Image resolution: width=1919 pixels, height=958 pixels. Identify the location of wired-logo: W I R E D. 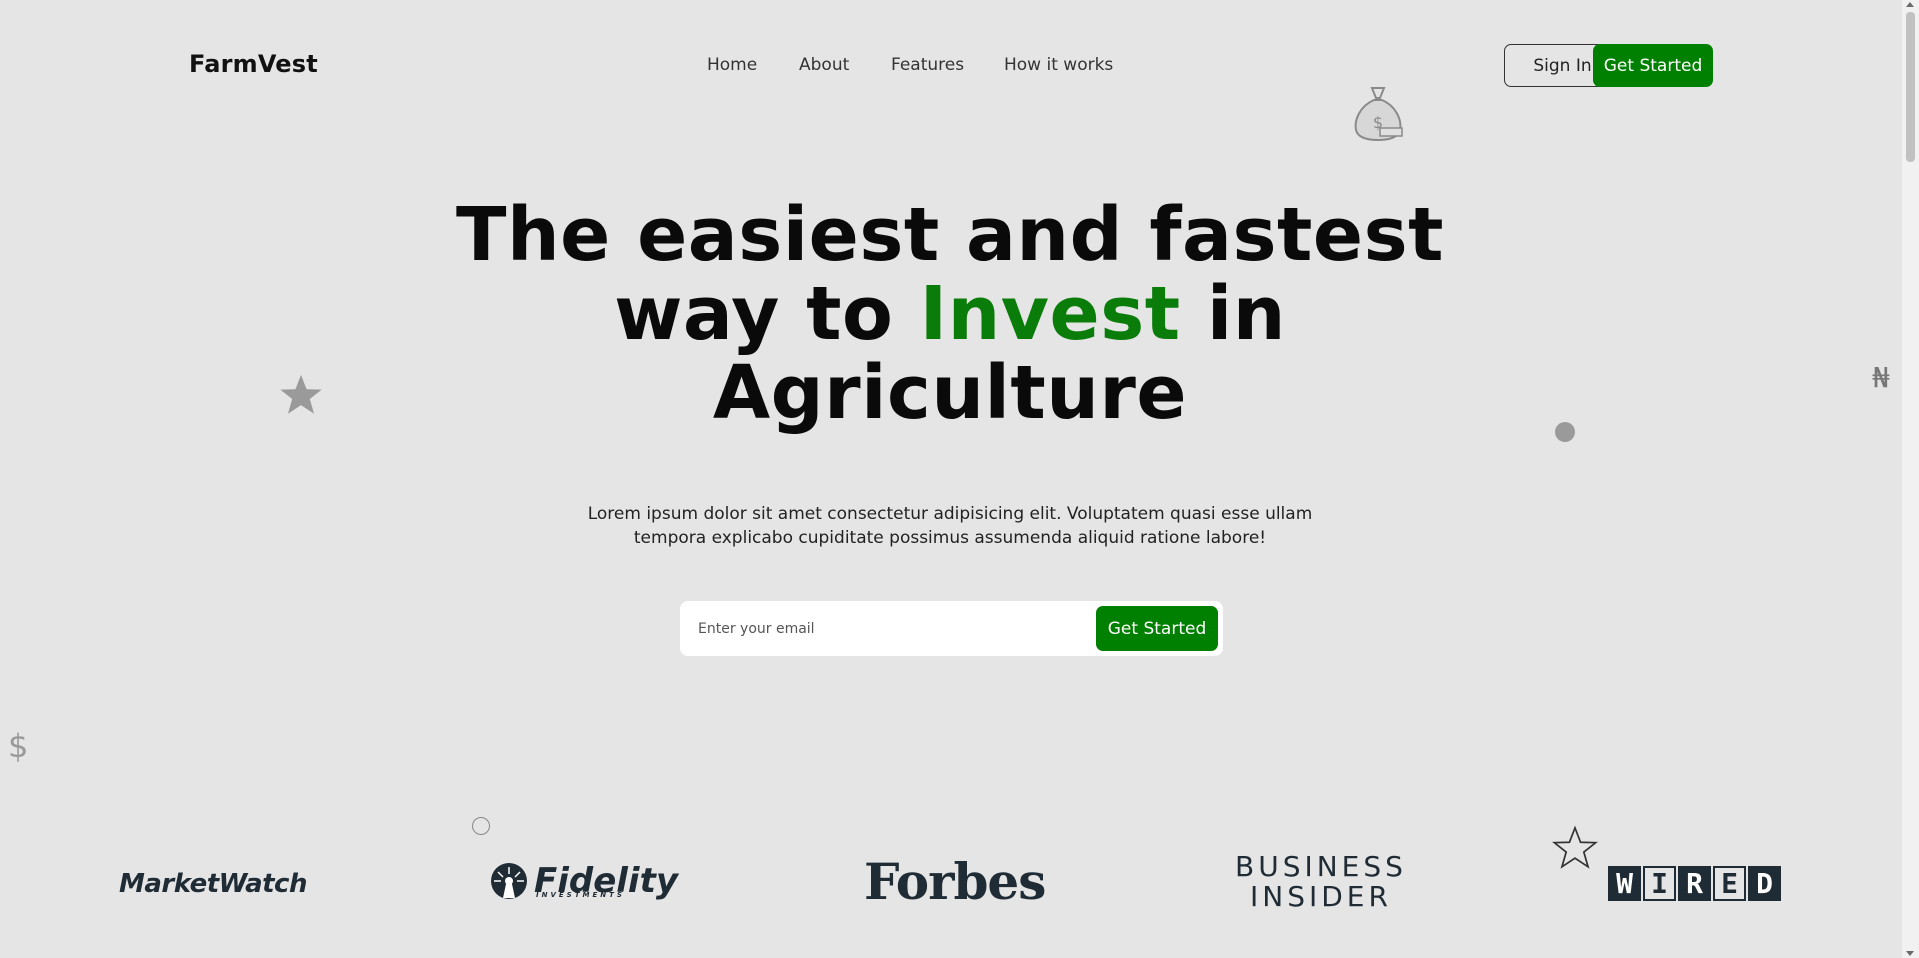
(1694, 883).